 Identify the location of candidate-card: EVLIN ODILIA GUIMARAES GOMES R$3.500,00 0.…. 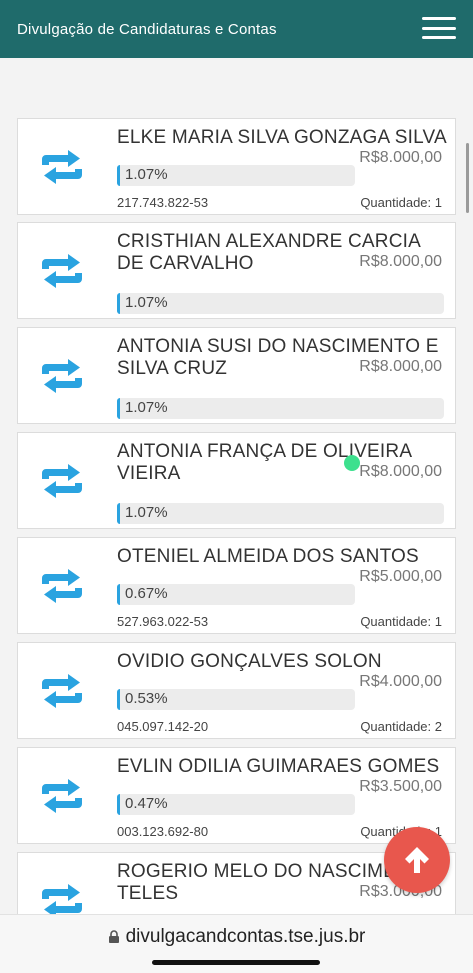
(236, 795).